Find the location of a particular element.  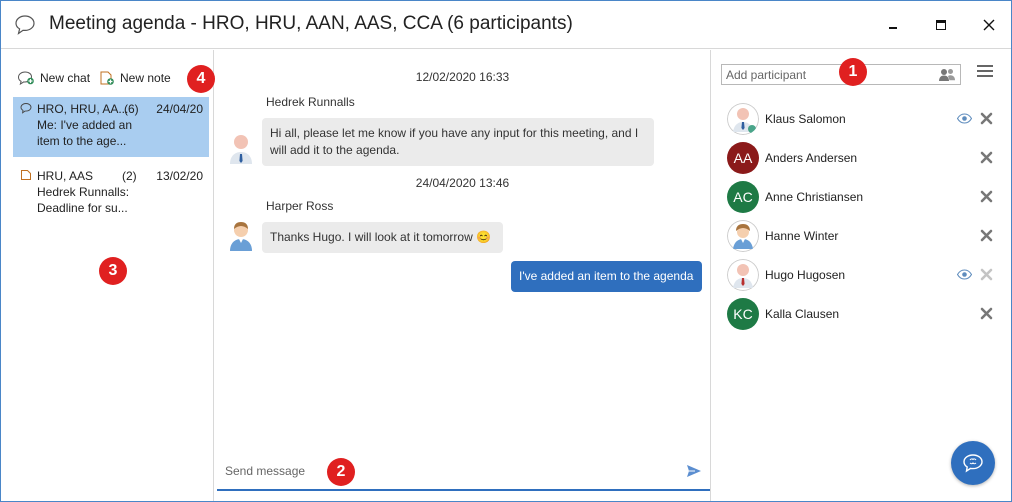

message-timestamp: 12/02/2020 16:33 is located at coordinates (462, 77).